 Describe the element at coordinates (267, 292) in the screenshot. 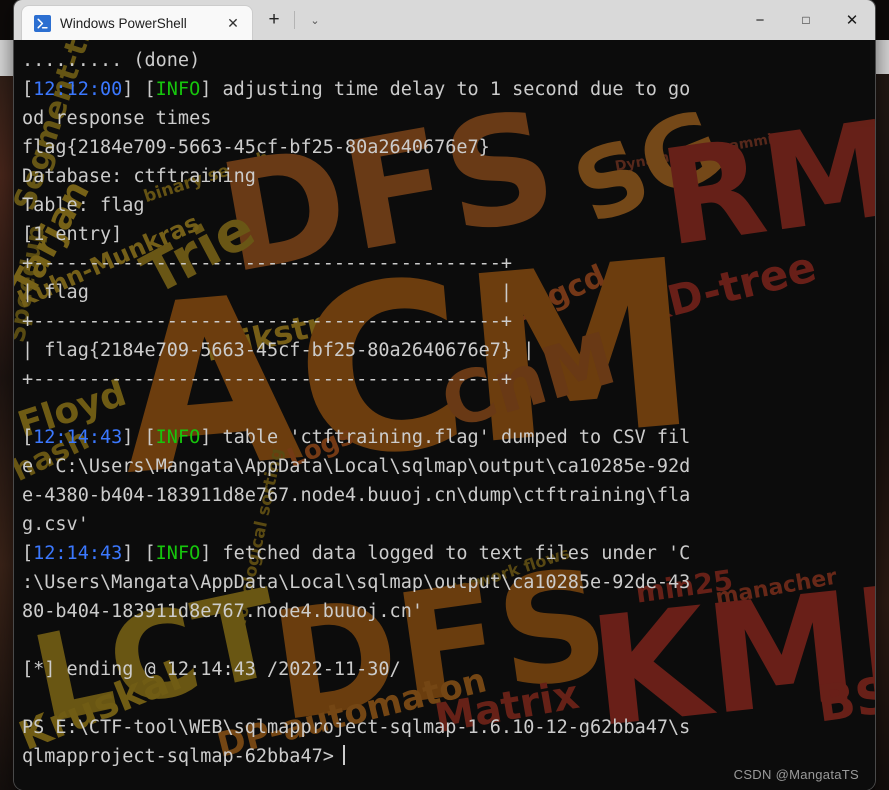

I see `output-text: | flag |` at that location.